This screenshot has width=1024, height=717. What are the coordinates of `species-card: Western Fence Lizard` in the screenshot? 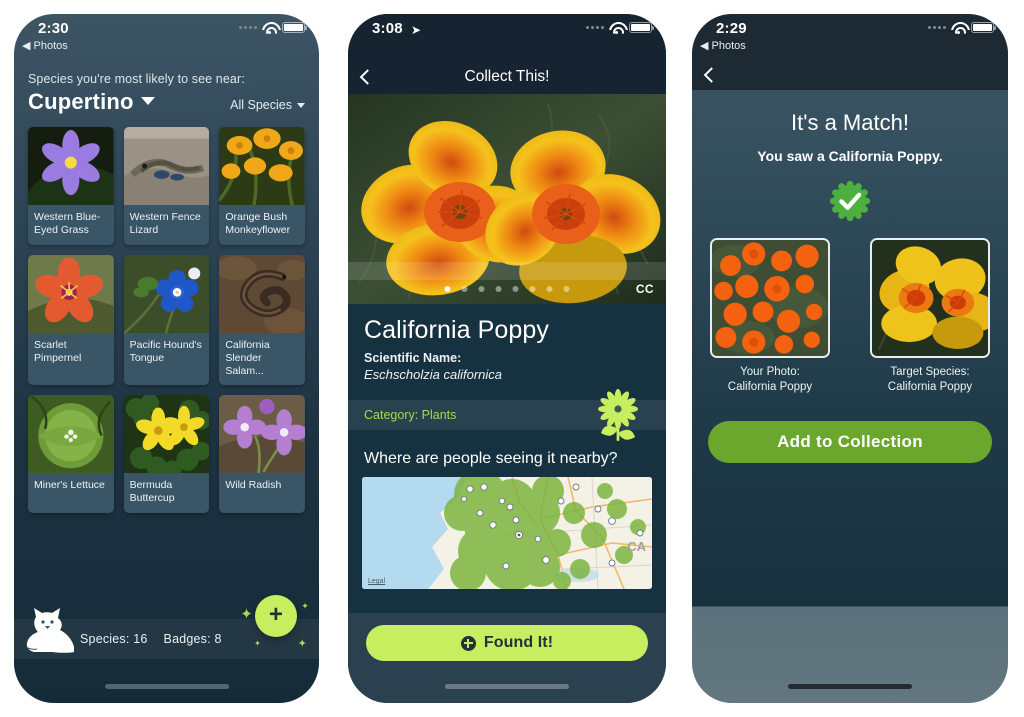 It's located at (166, 186).